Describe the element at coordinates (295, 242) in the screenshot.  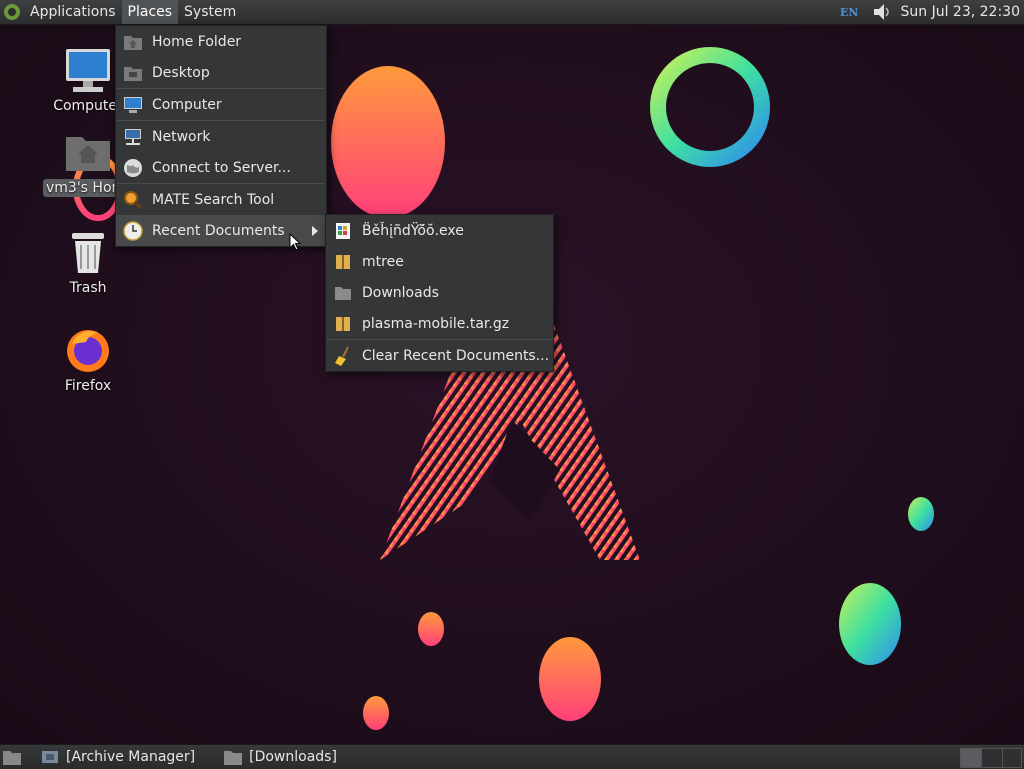
I see `mouse-cursor-icon` at that location.